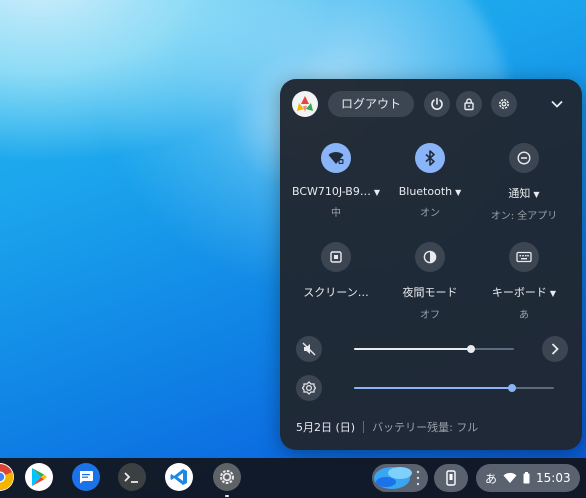 The width and height of the screenshot is (586, 498). Describe the element at coordinates (524, 216) in the screenshot. I see `notifications-sublabel: オン: 全アプリ` at that location.